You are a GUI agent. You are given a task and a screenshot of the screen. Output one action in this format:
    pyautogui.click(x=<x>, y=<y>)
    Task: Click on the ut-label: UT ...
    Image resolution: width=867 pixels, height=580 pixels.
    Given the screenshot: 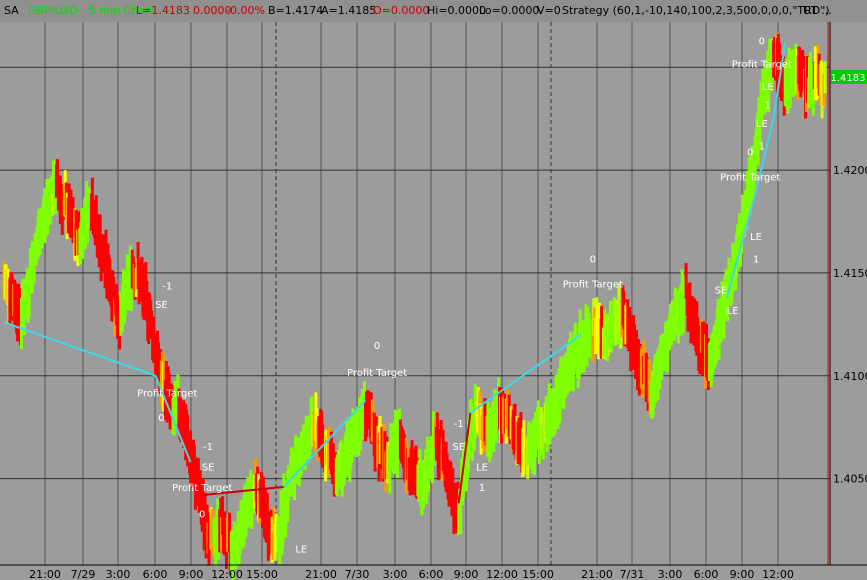 What is the action you would take?
    pyautogui.click(x=817, y=10)
    